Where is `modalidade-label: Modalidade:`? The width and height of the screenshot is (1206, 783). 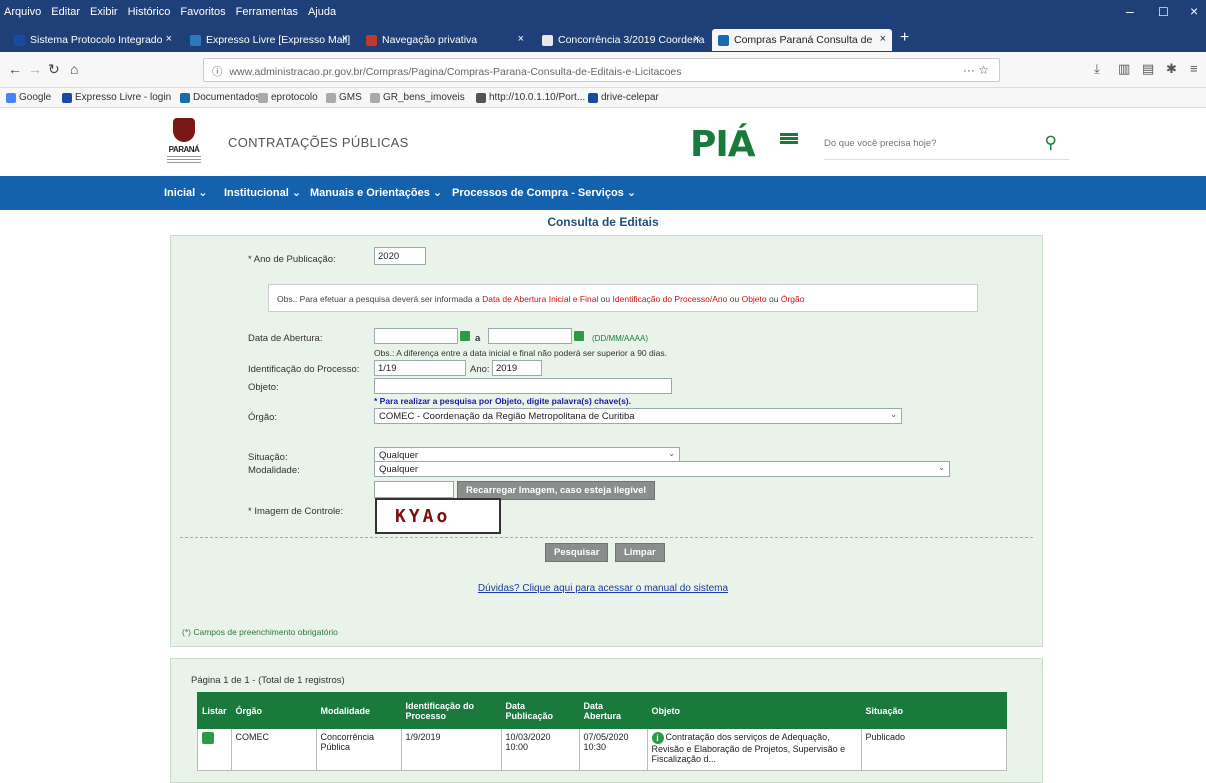
modalidade-label: Modalidade: is located at coordinates (274, 470).